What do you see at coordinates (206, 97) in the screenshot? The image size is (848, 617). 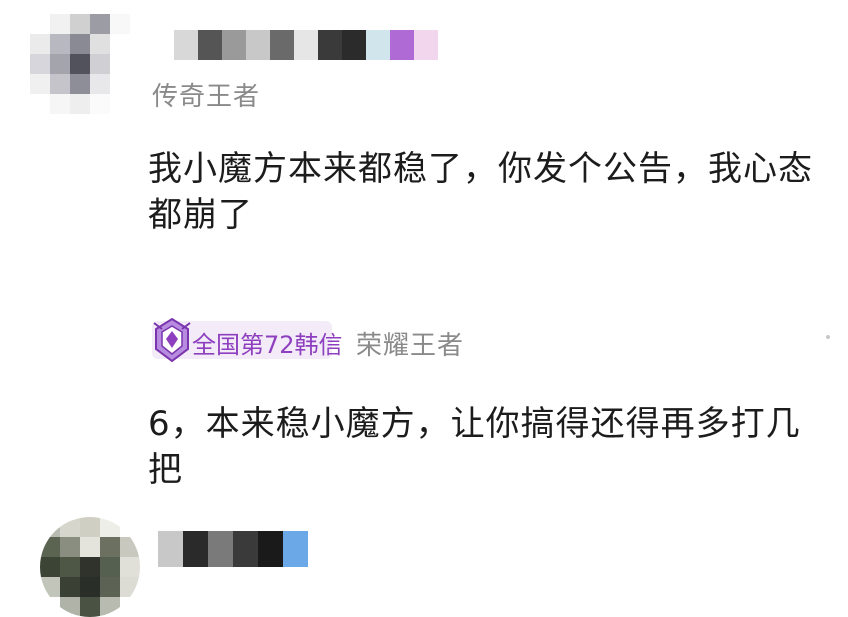 I see `rank-label: 传奇王者` at bounding box center [206, 97].